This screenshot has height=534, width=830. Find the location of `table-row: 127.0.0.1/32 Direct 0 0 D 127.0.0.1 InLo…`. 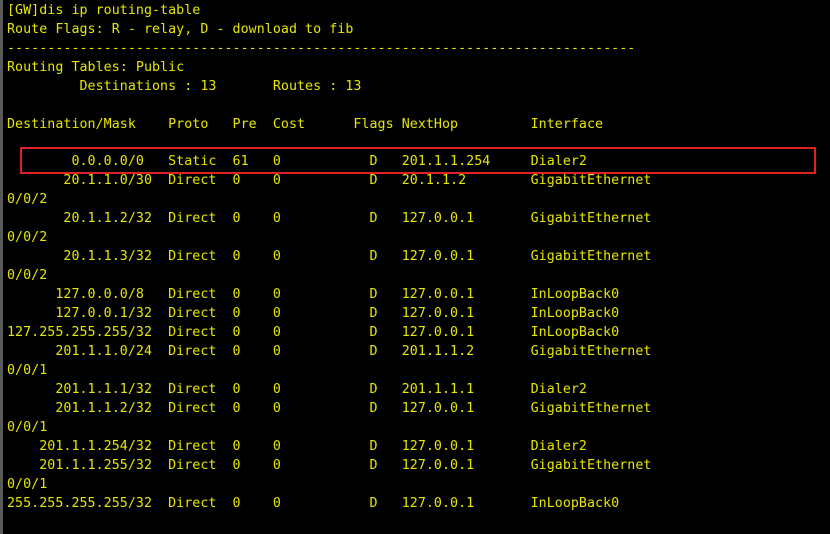

table-row: 127.0.0.1/32 Direct 0 0 D 127.0.0.1 InLo… is located at coordinates (313, 313).